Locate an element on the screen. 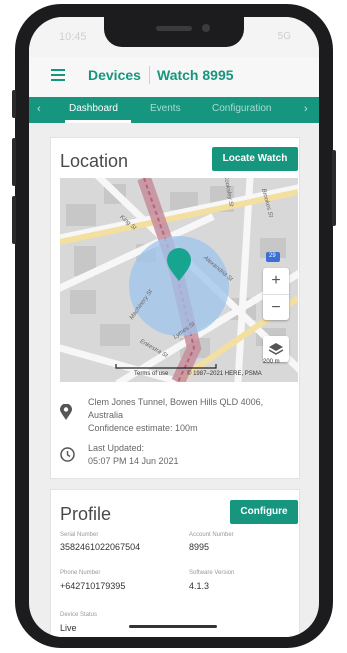 This screenshot has width=347, height=653. last-updated-row: Last Updated: 05:07 PM 14 Jun 2021 is located at coordinates (179, 457).